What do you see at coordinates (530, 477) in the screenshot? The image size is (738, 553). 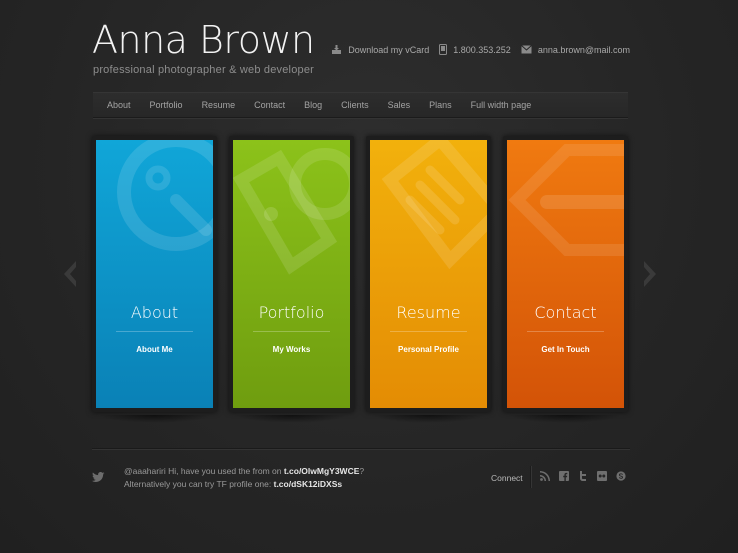 I see `footer-separator` at bounding box center [530, 477].